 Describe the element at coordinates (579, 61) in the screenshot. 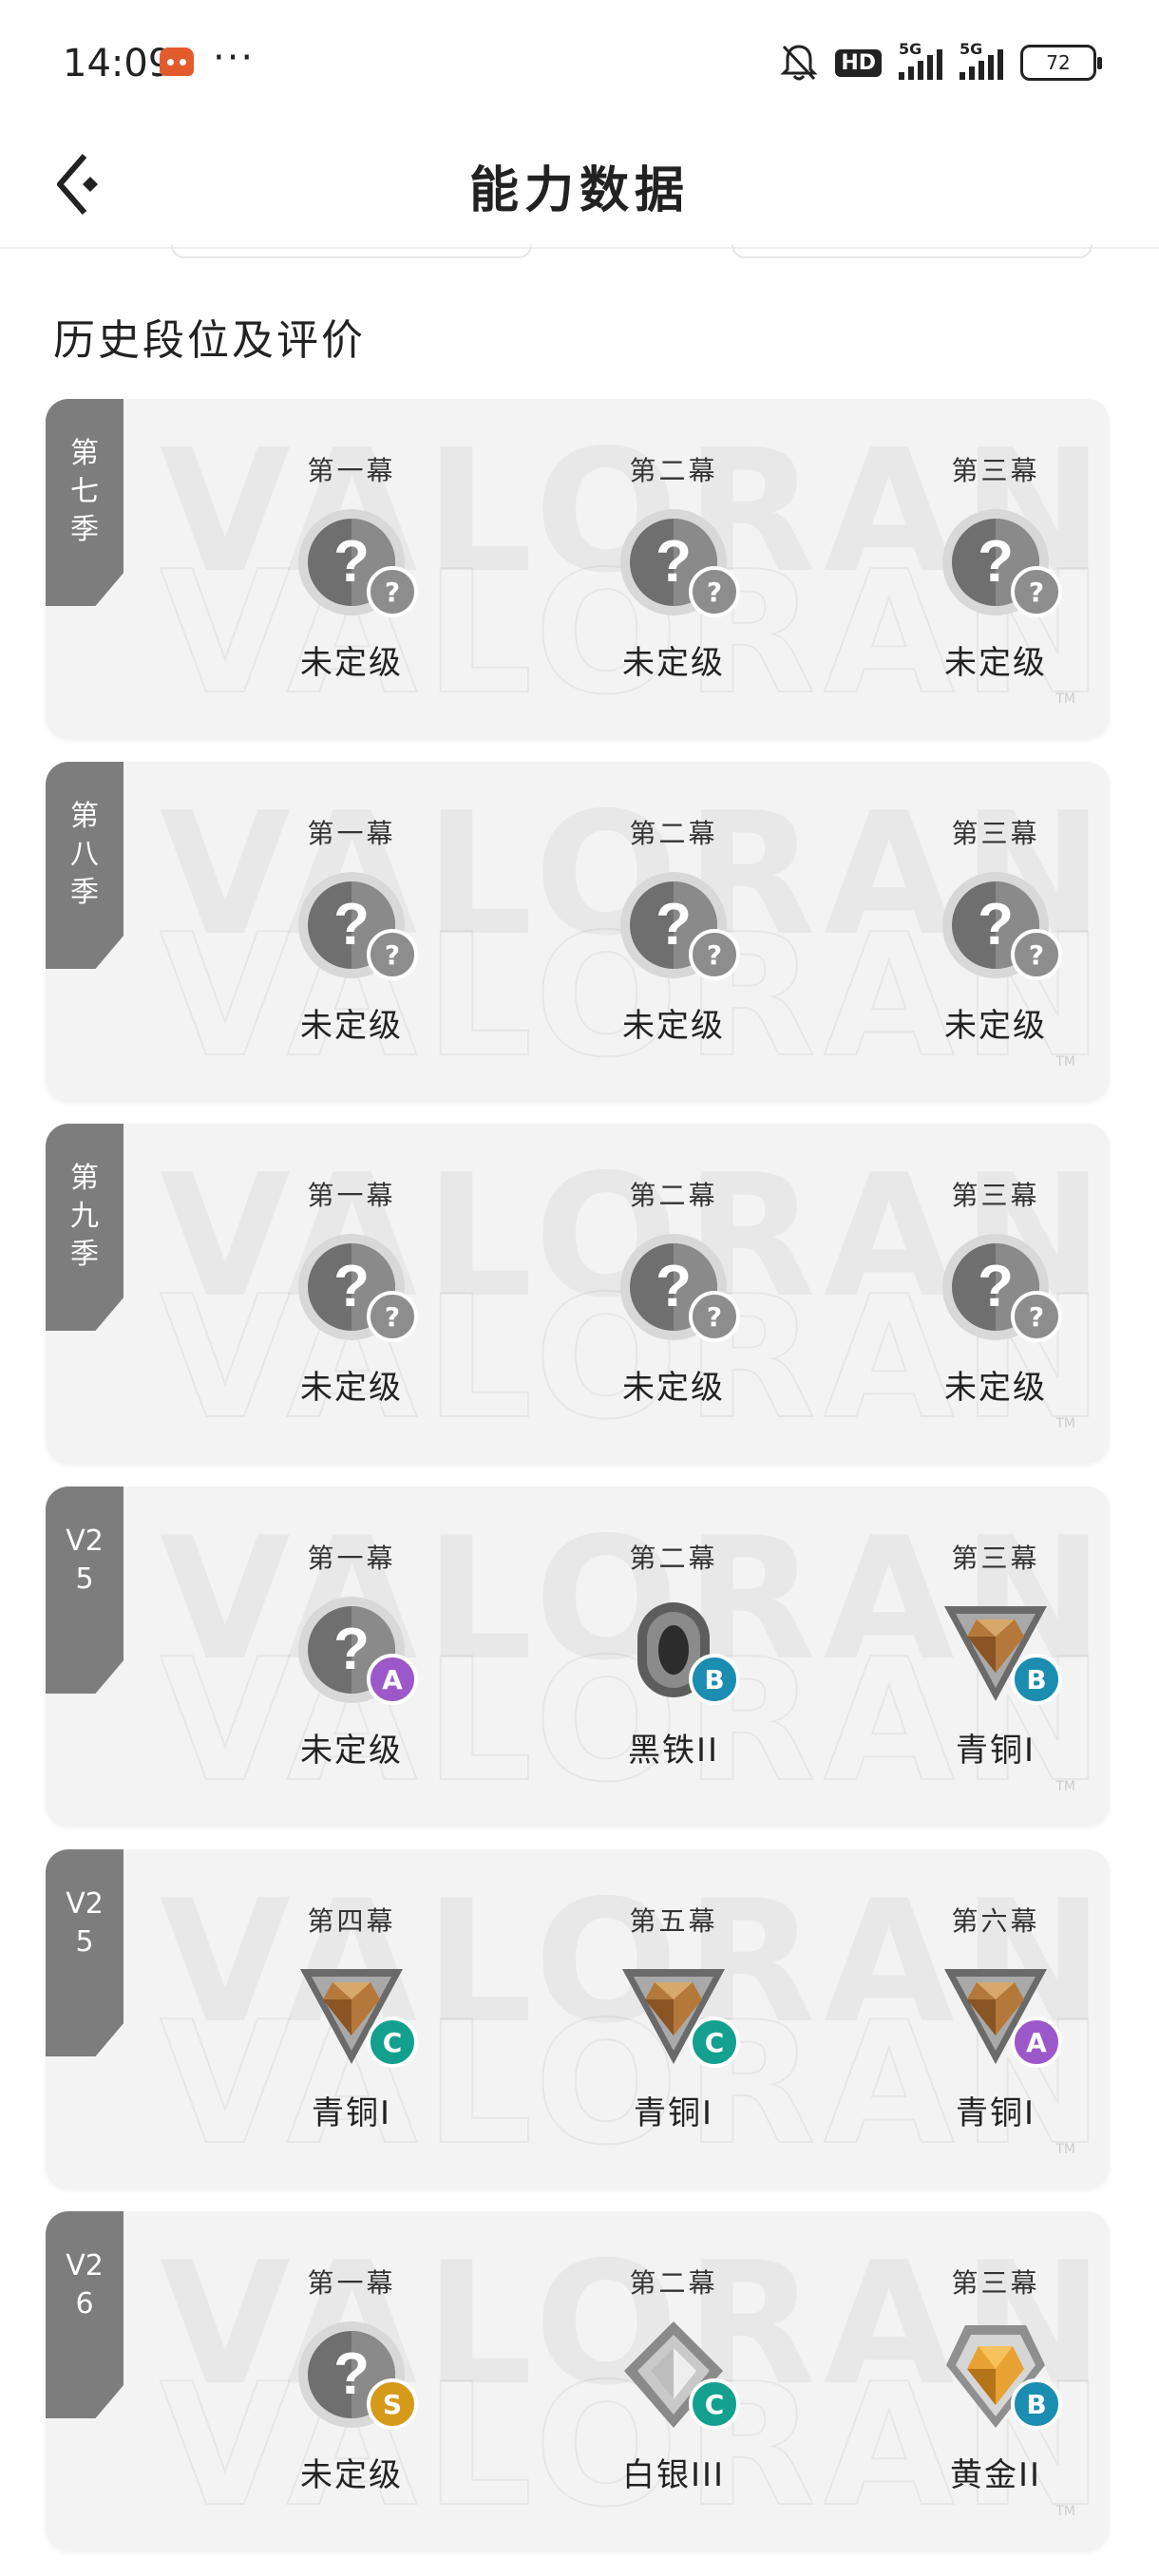

I see `status-bar: 14:09 ··· HD 5G 5G 72` at that location.